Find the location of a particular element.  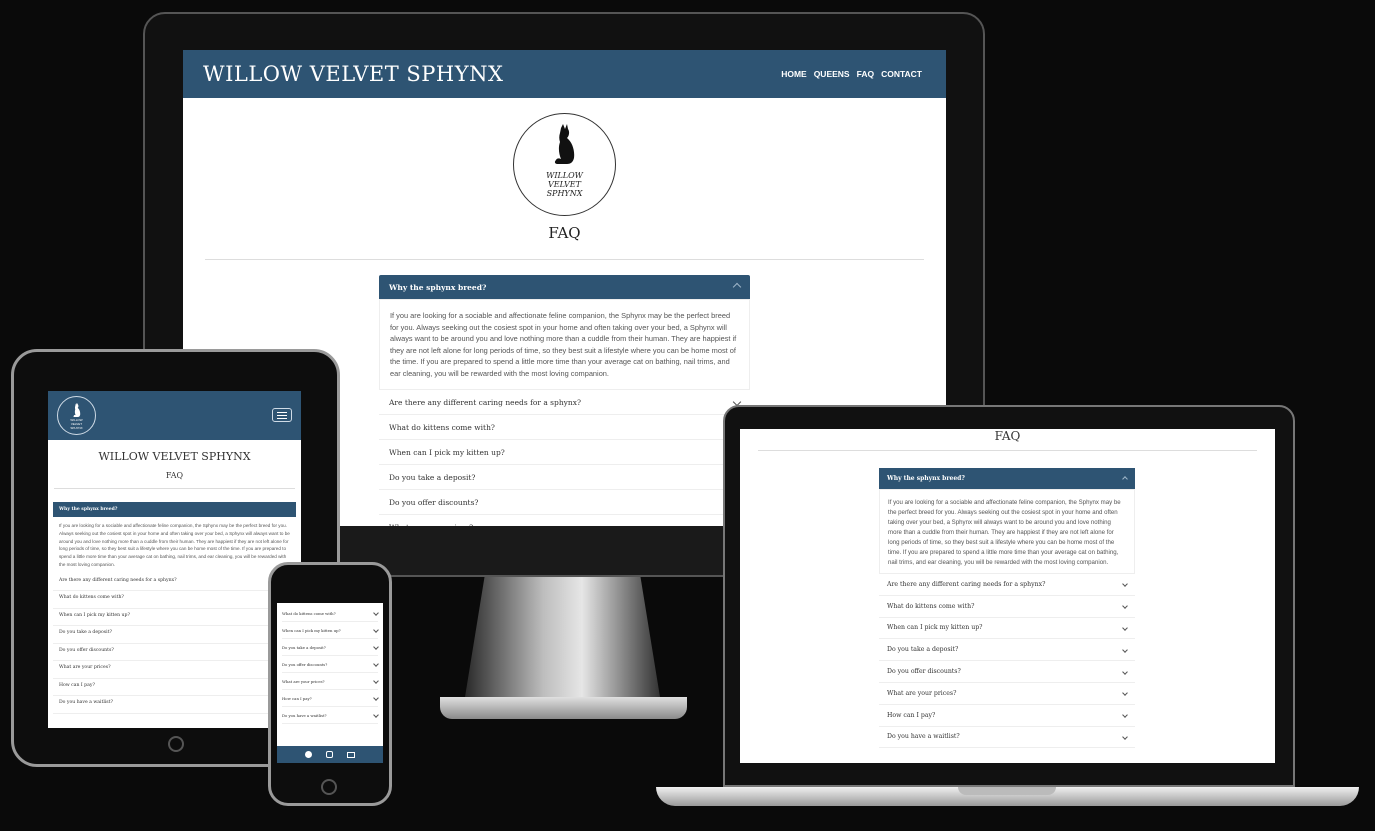

laptop-page-title: FAQ is located at coordinates (1007, 436).